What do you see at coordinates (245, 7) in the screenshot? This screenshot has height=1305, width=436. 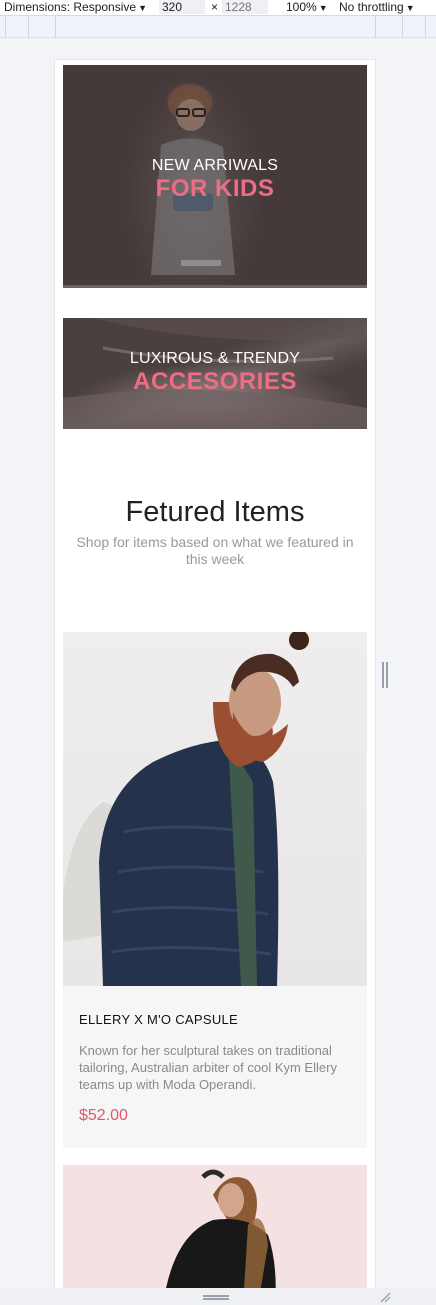 I see `height-input` at bounding box center [245, 7].